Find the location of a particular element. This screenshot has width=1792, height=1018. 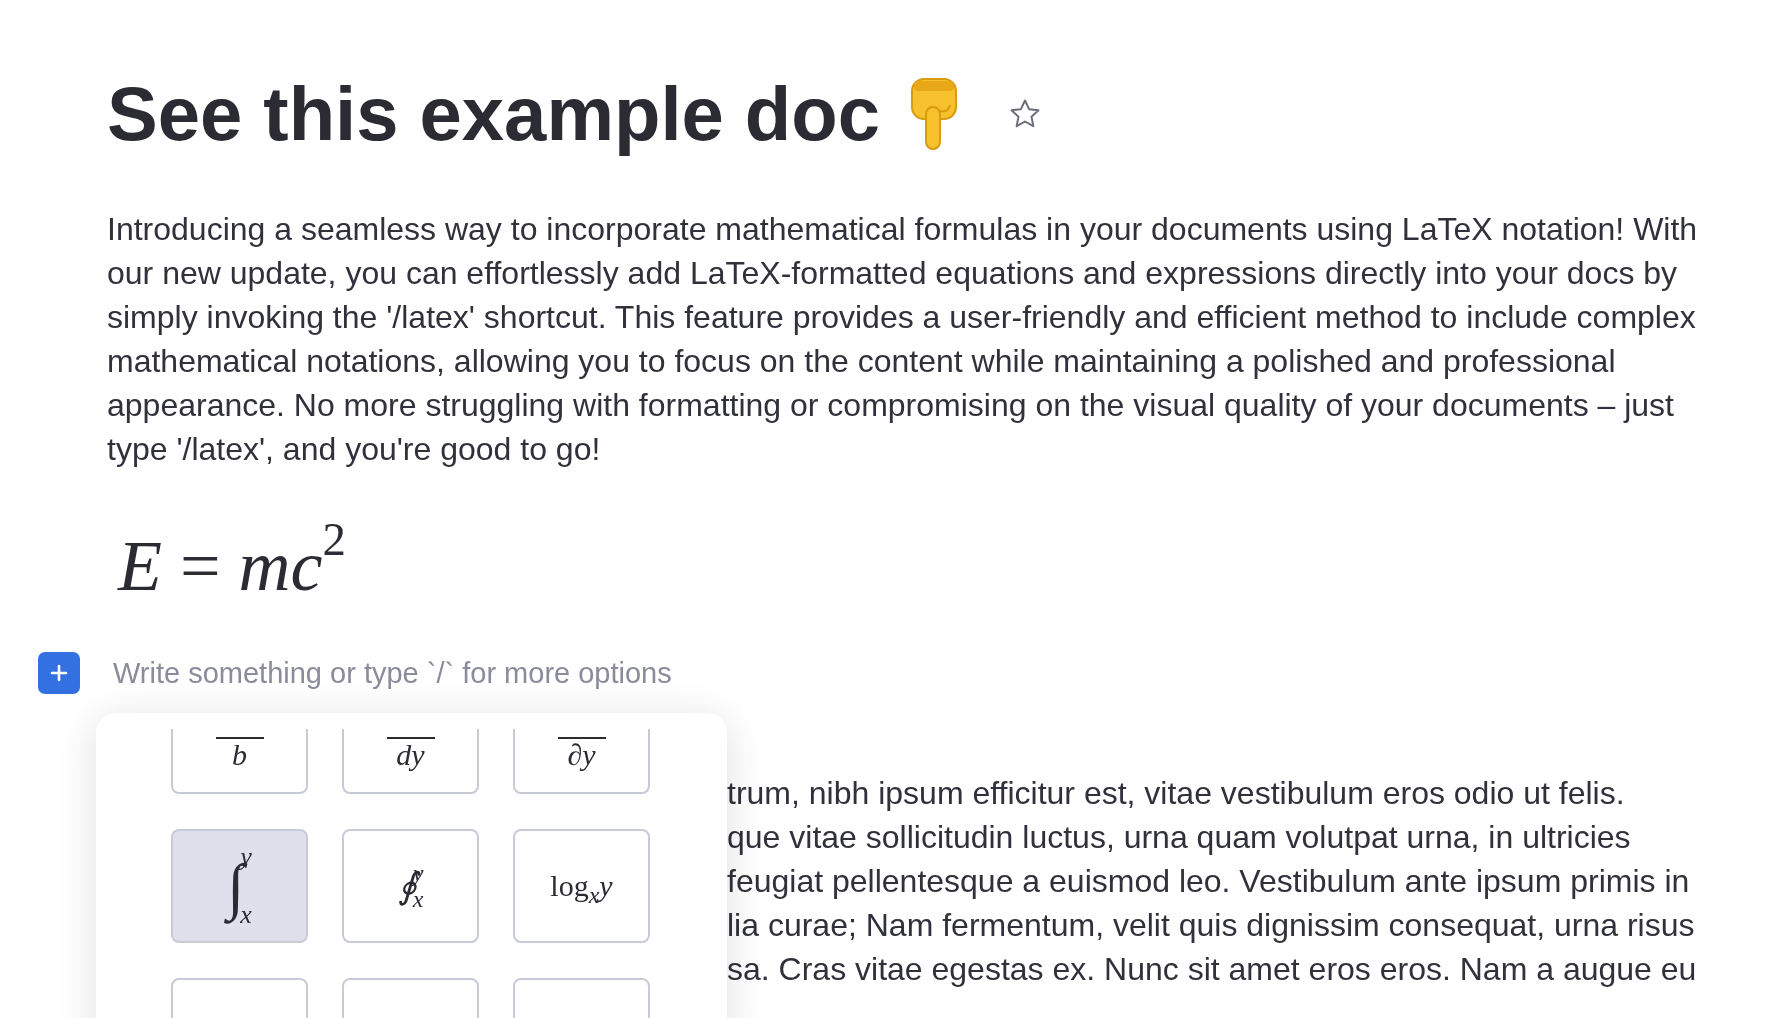

add-block-button is located at coordinates (59, 673).